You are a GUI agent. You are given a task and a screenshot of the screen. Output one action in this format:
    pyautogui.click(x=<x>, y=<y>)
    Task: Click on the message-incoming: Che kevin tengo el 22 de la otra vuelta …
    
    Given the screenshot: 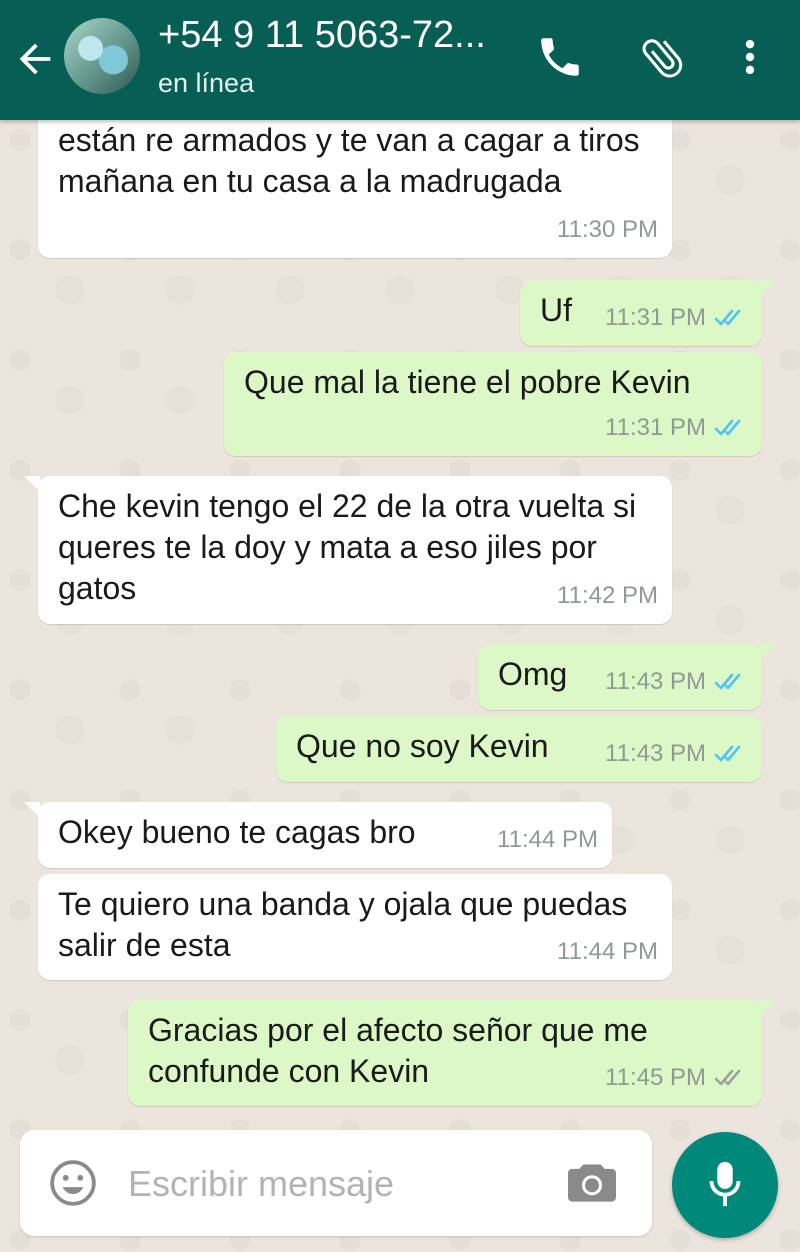 What is the action you would take?
    pyautogui.click(x=348, y=550)
    